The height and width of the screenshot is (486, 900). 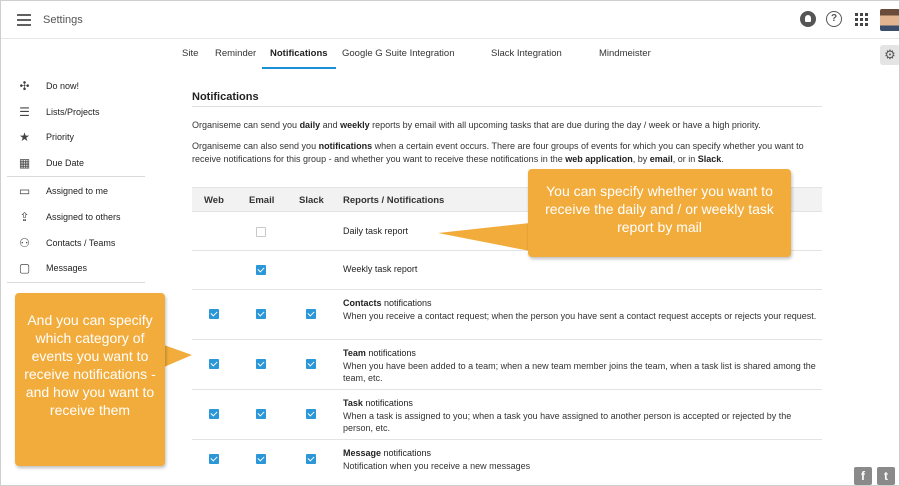 What do you see at coordinates (77, 191) in the screenshot?
I see `sidebar-item-label: Assigned to me` at bounding box center [77, 191].